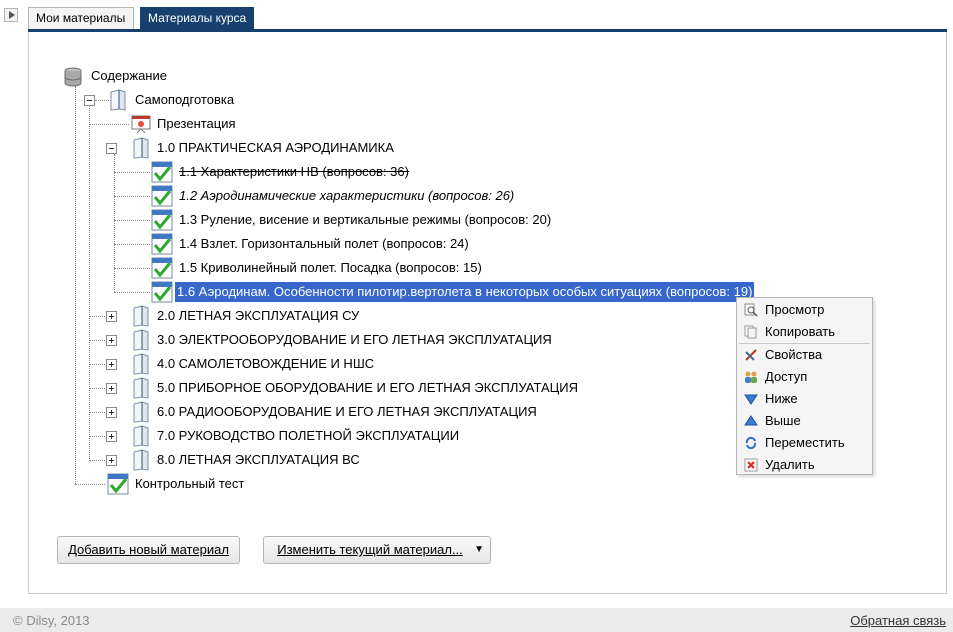  Describe the element at coordinates (275, 147) in the screenshot. I see `tree-node-label: 1.0 ПРАКТИЧЕСКАЯ АЭРОДИНАМИКА` at that location.